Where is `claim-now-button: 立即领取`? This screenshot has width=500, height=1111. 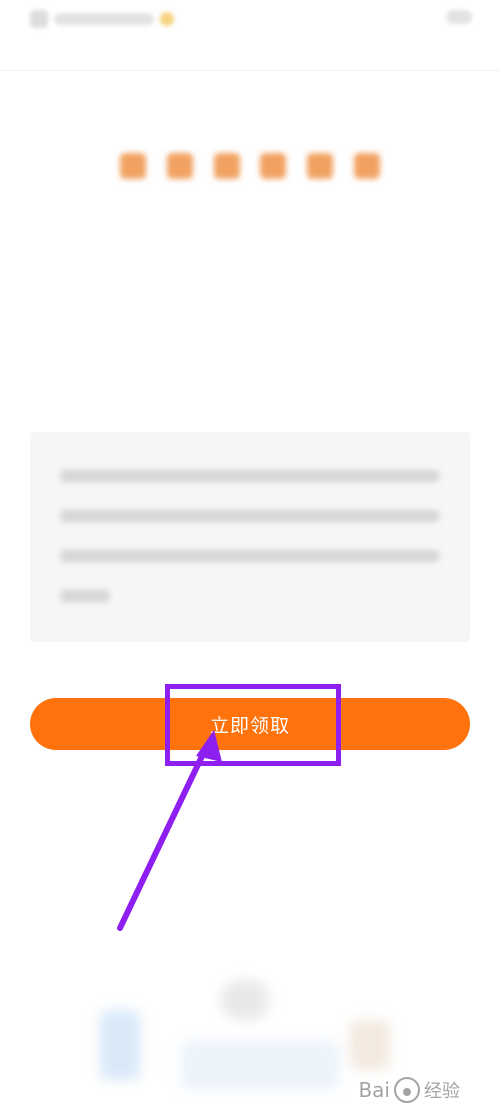
claim-now-button: 立即领取 is located at coordinates (250, 724).